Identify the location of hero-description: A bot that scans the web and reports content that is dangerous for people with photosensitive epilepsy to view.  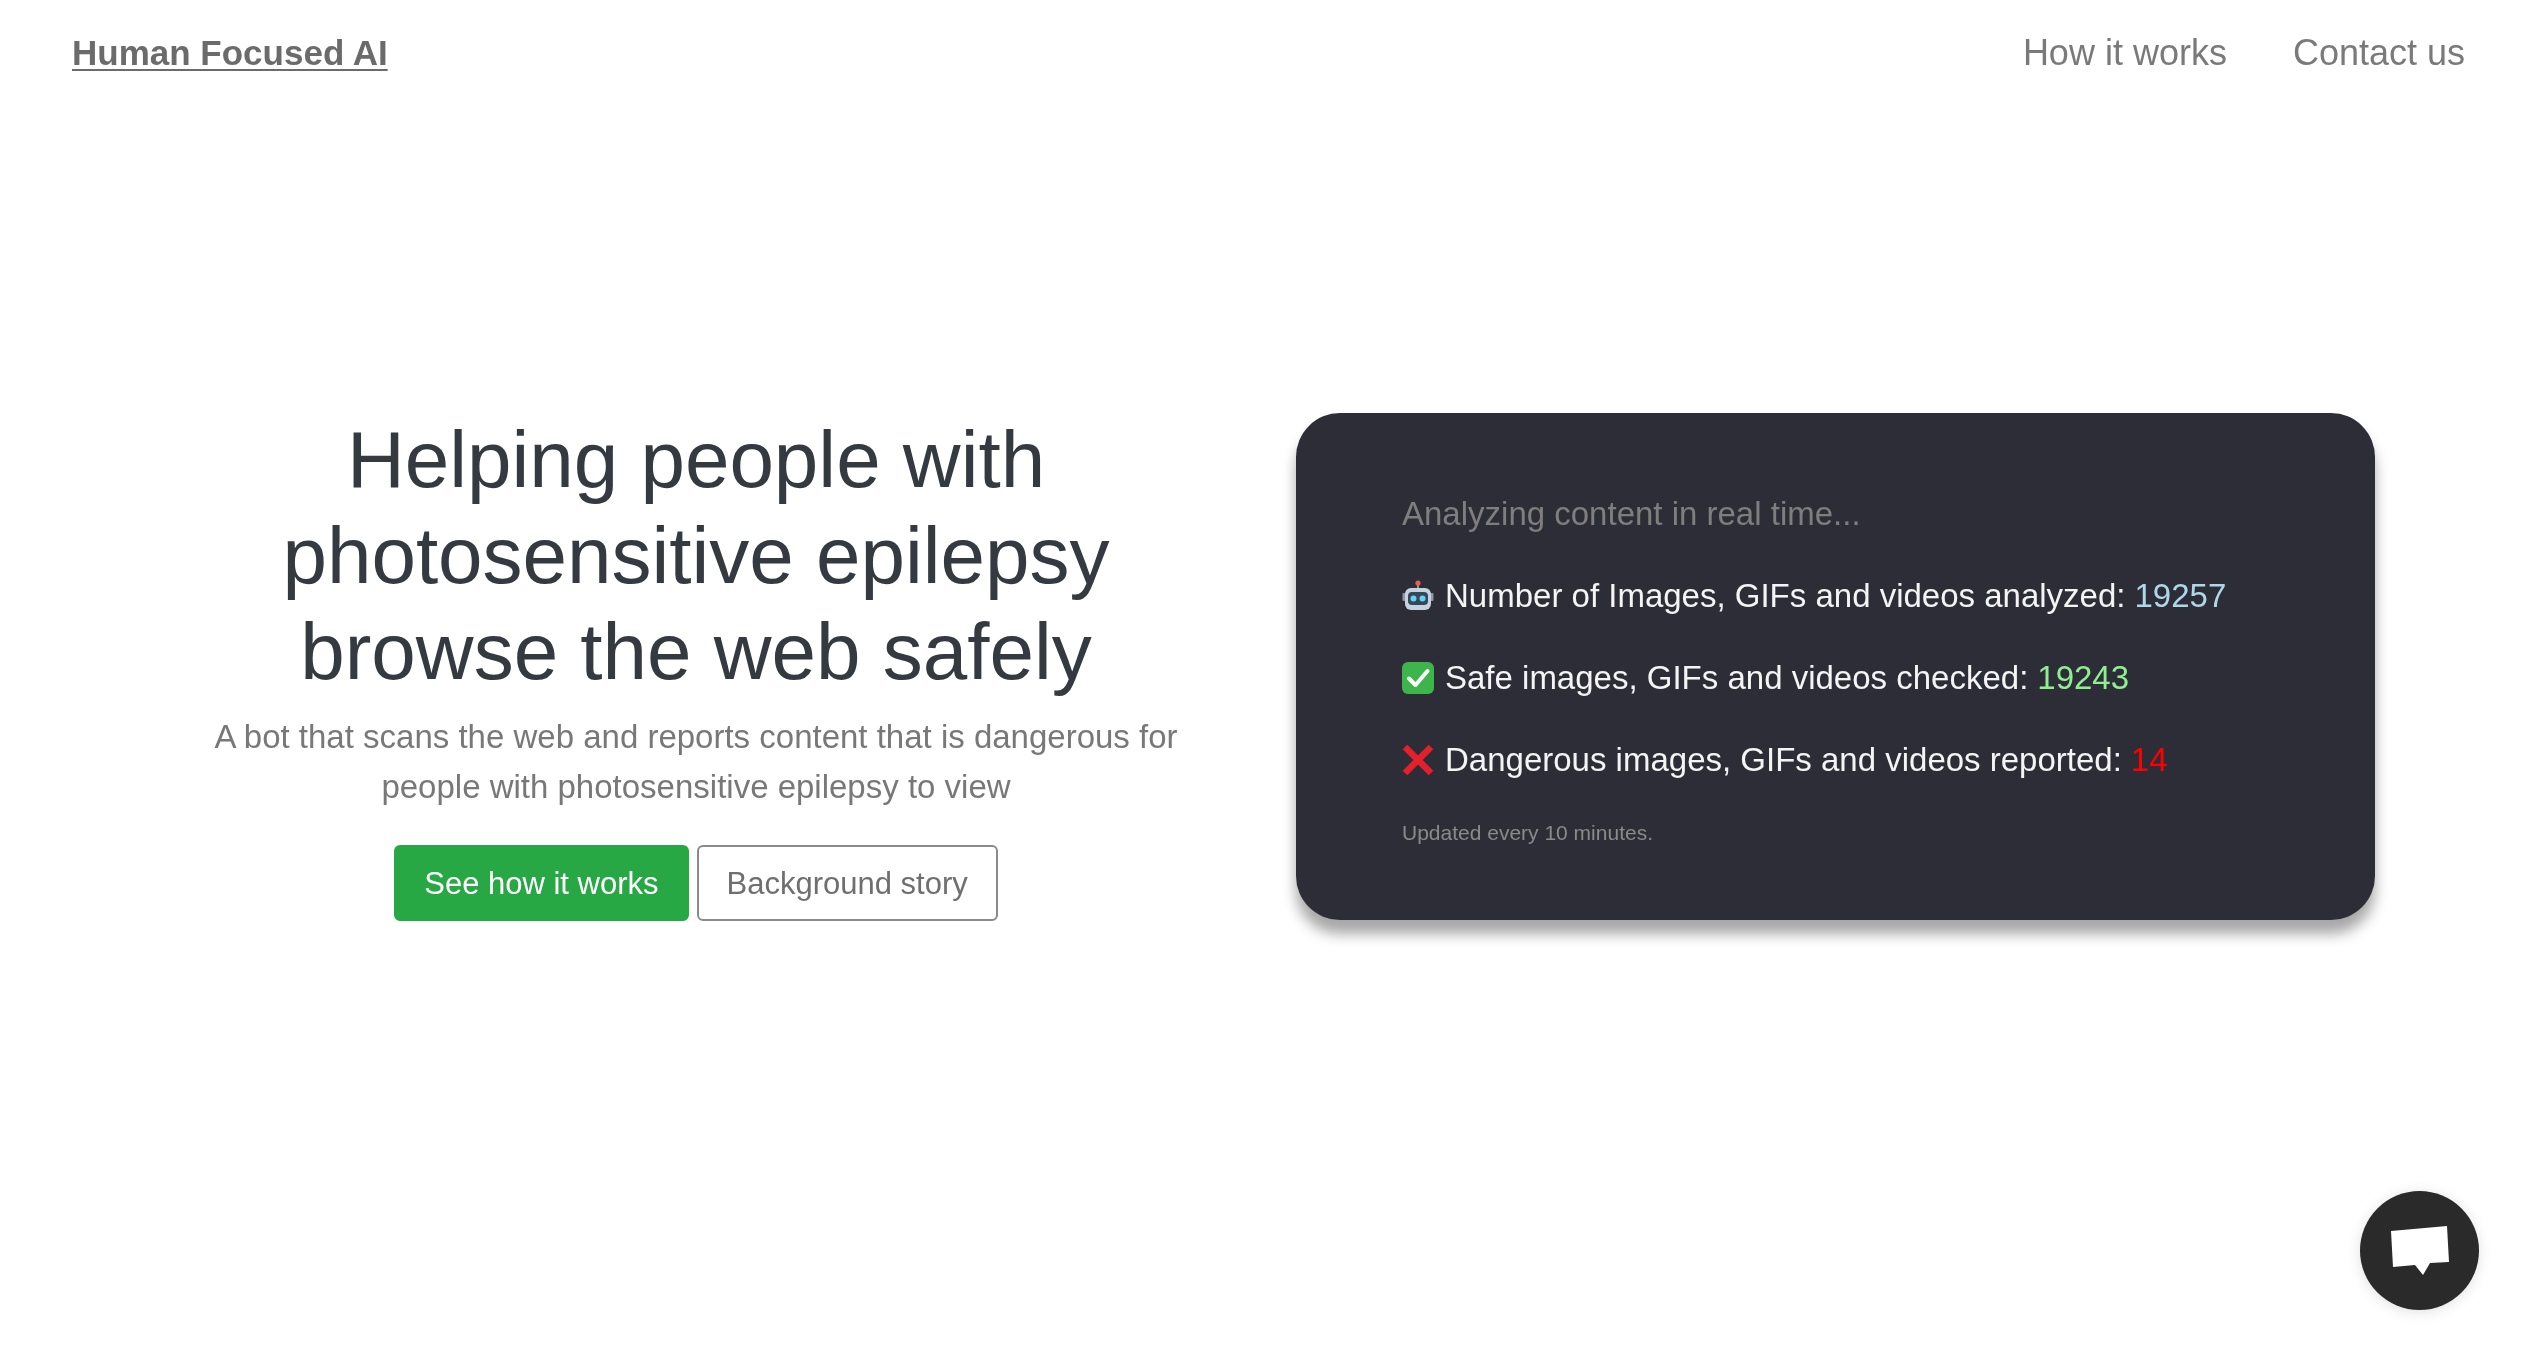
(696, 762).